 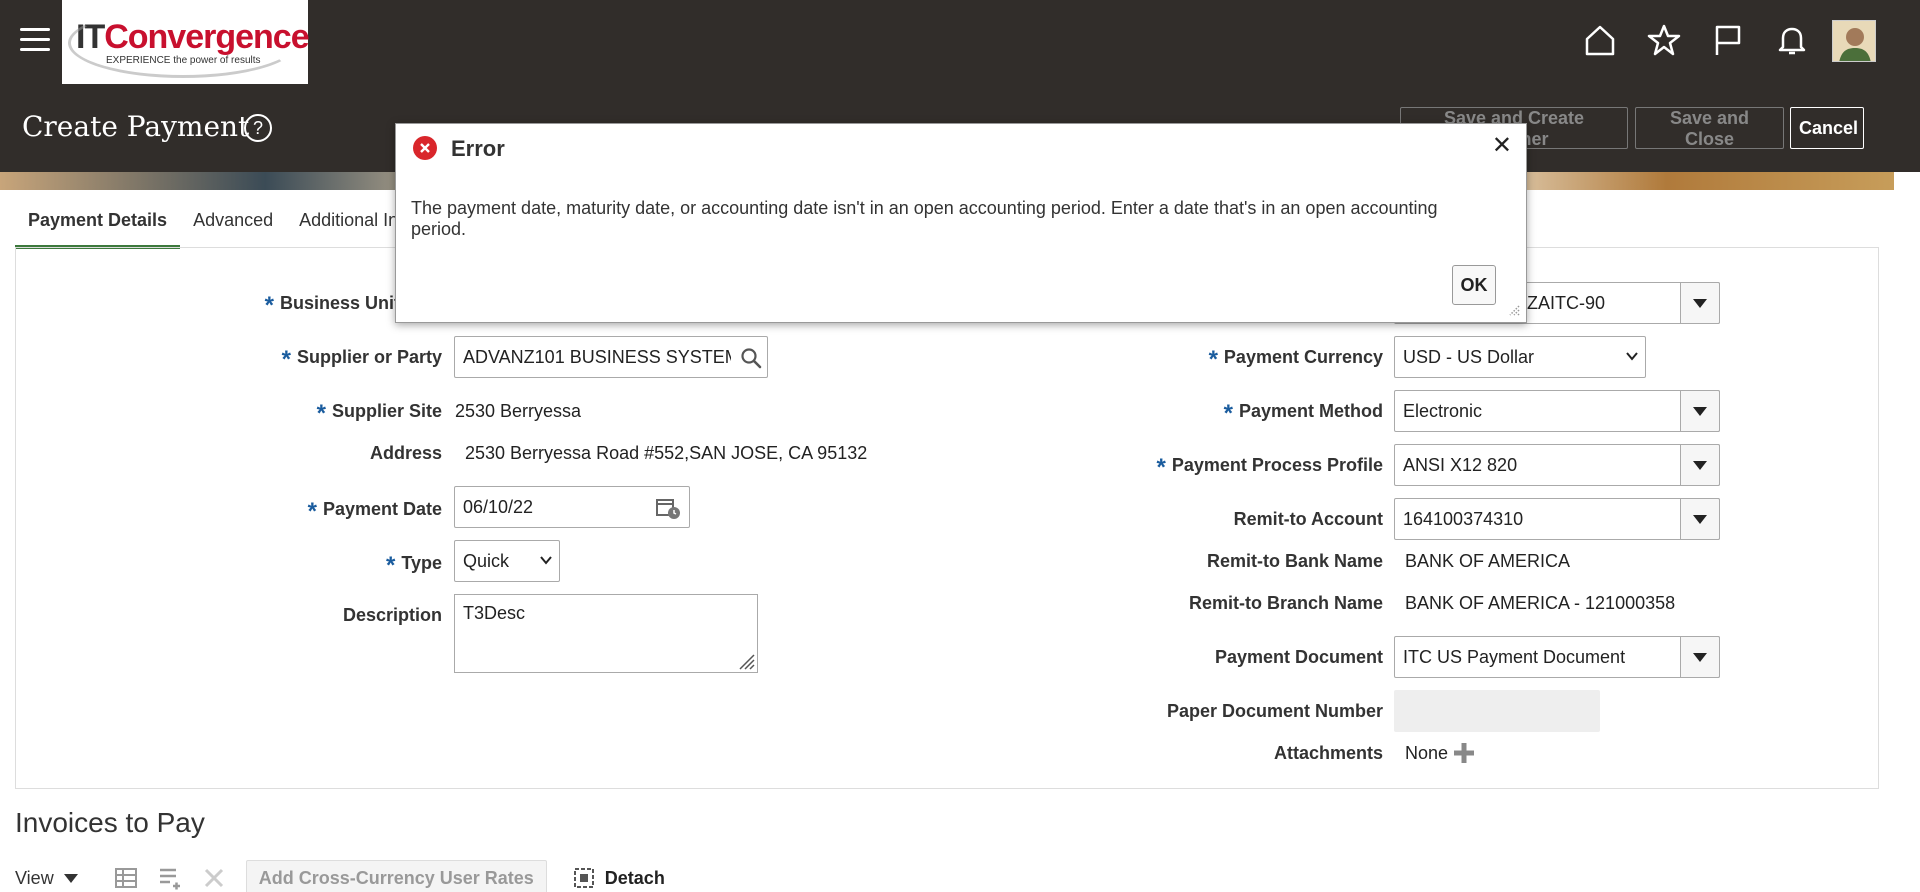 What do you see at coordinates (611, 357) in the screenshot?
I see `supplier-input: ADVANZ101 BUSINESS SYSTEMS` at bounding box center [611, 357].